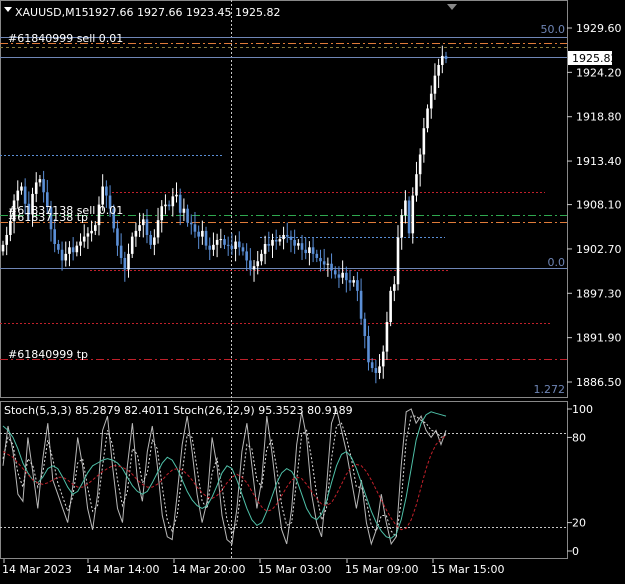  Describe the element at coordinates (122, 569) in the screenshot. I see `time-tick-label: 14 Mar 14:00` at that location.